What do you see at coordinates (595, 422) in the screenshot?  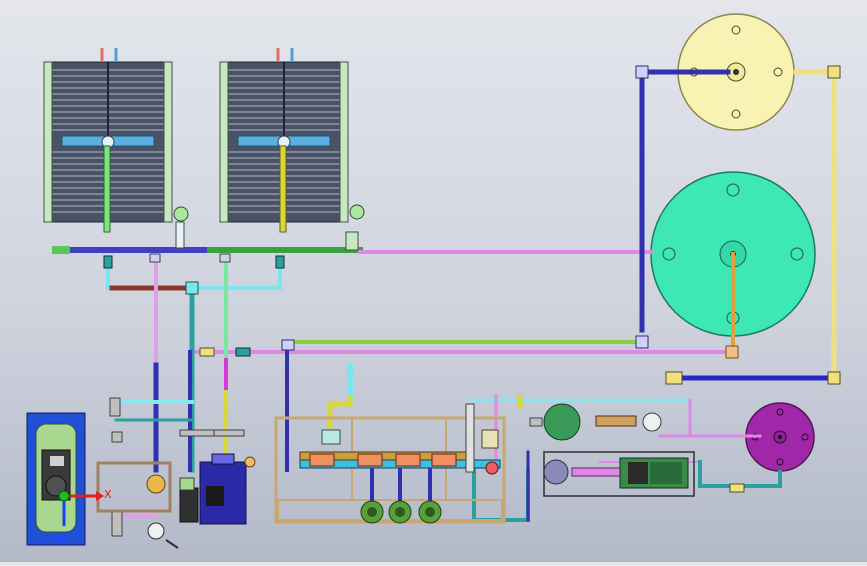 I see `separator-vessel` at bounding box center [595, 422].